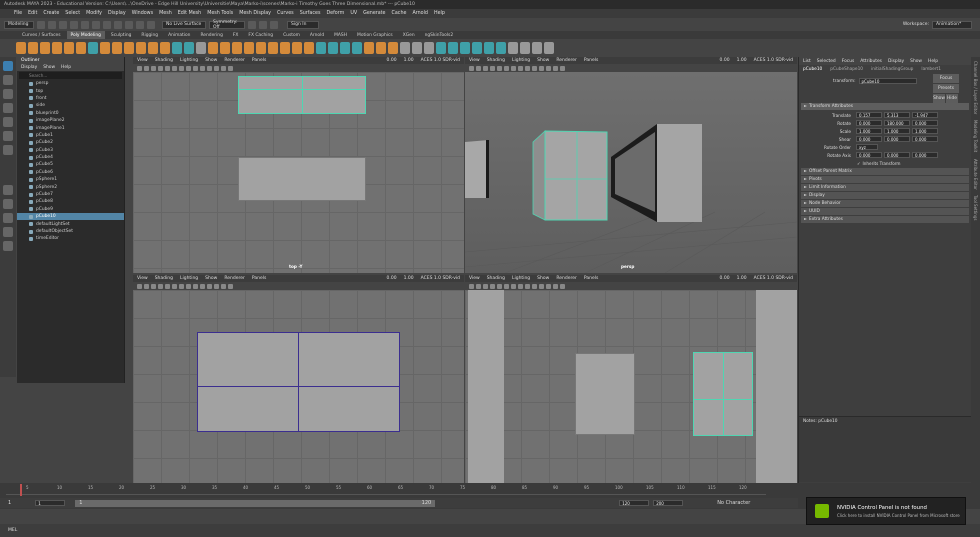  What do you see at coordinates (179, 35) in the screenshot?
I see `shelf-tab: Animation` at bounding box center [179, 35].